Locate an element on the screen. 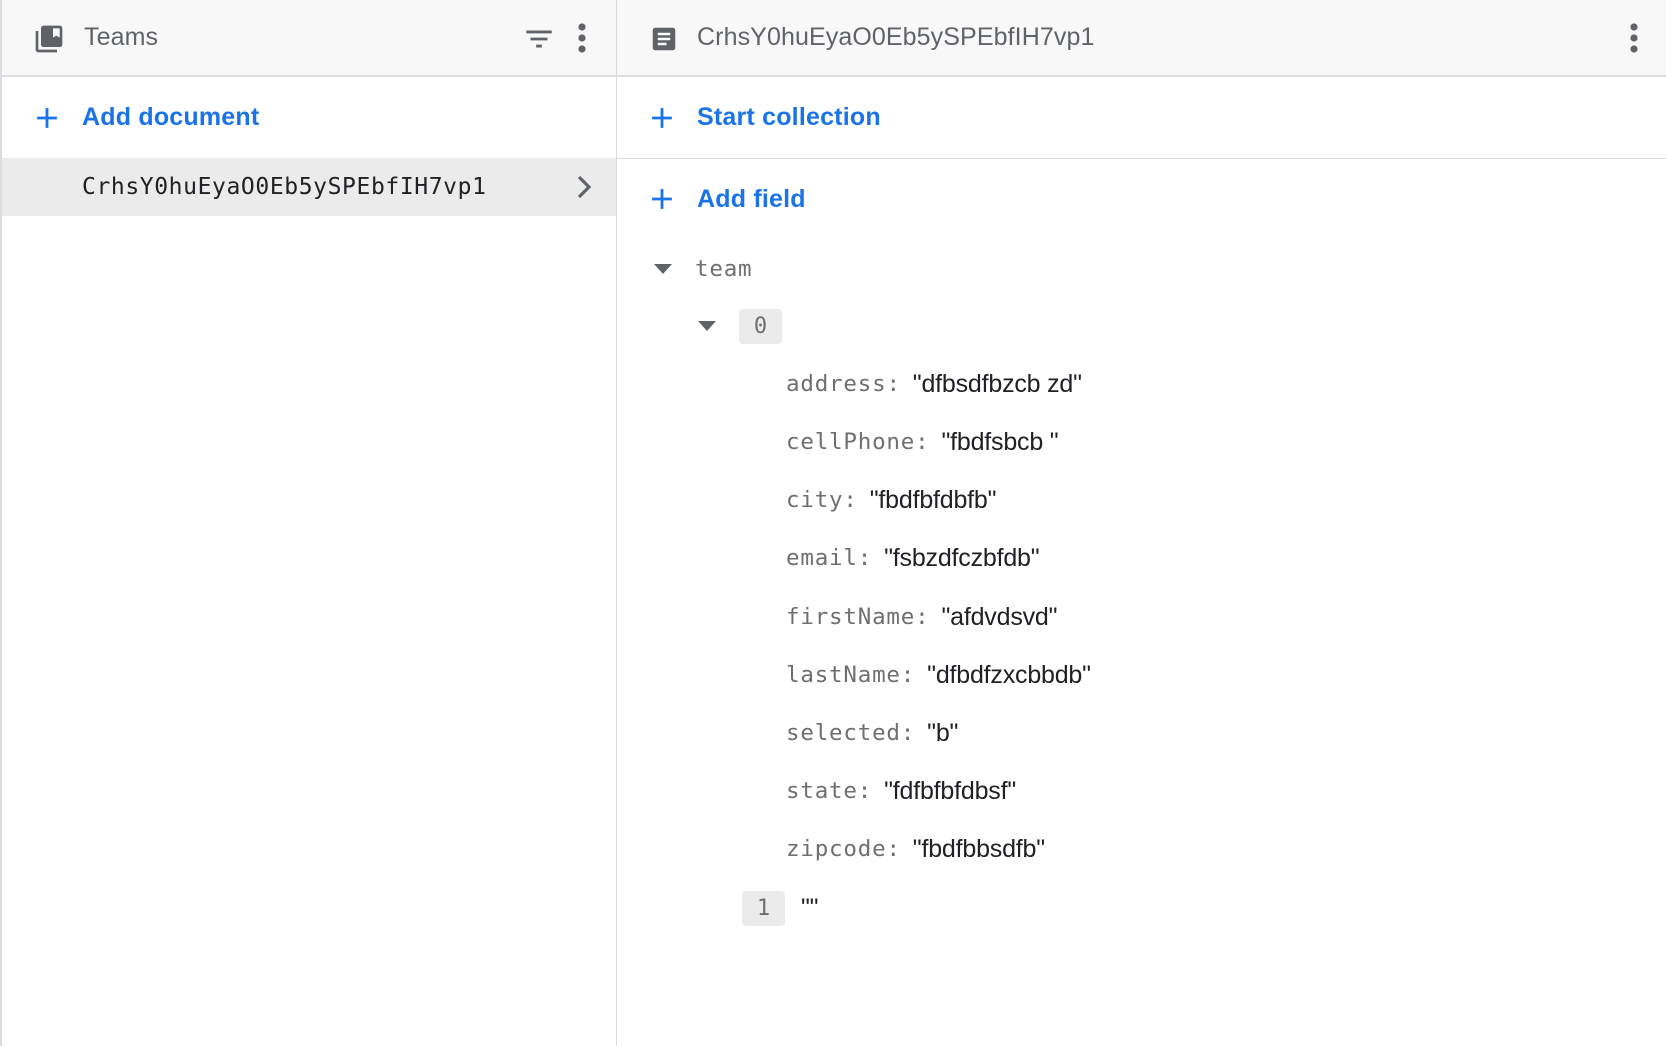 Image resolution: width=1666 pixels, height=1046 pixels. map-entry: lastName: "dfbdfzxcbbdb" is located at coordinates (938, 675).